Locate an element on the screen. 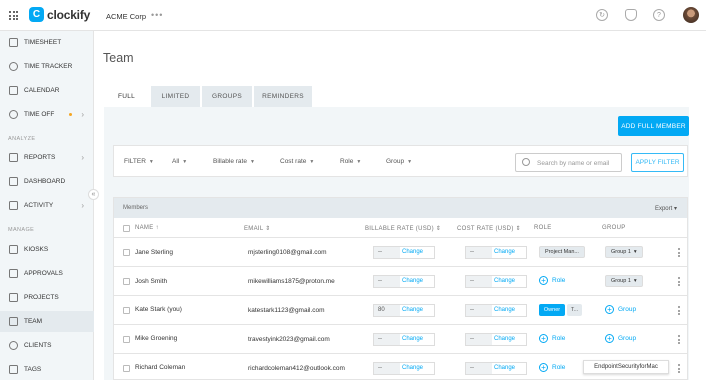  add-full-member-button: ADD FULL MEMBER is located at coordinates (653, 126).